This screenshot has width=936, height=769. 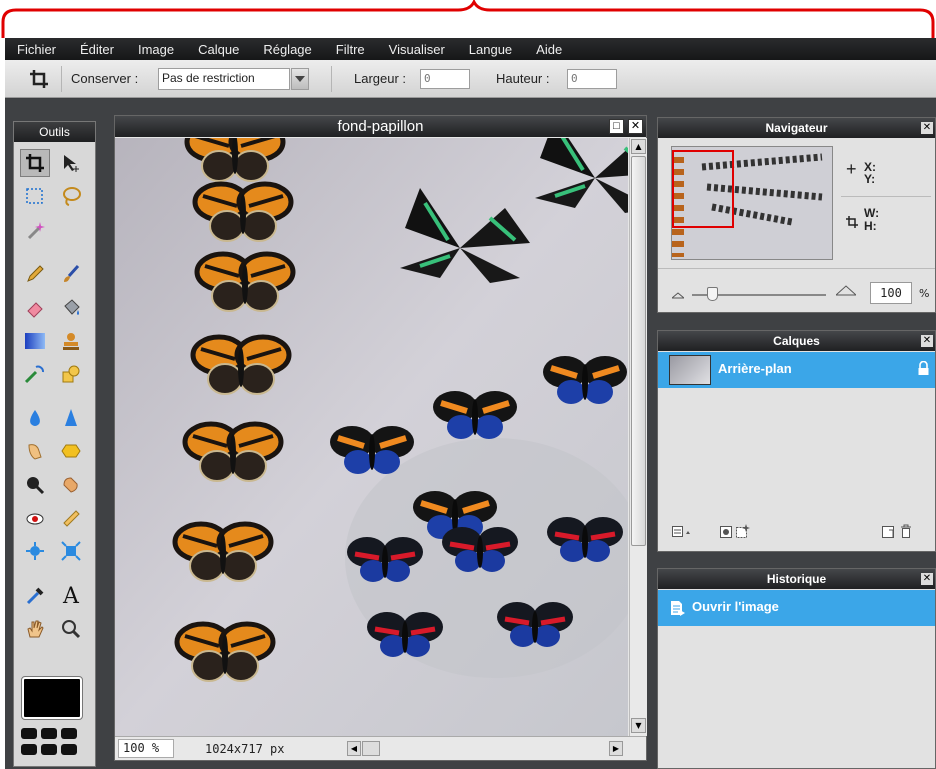 I want to click on annotation-brace, so click(x=468, y=19).